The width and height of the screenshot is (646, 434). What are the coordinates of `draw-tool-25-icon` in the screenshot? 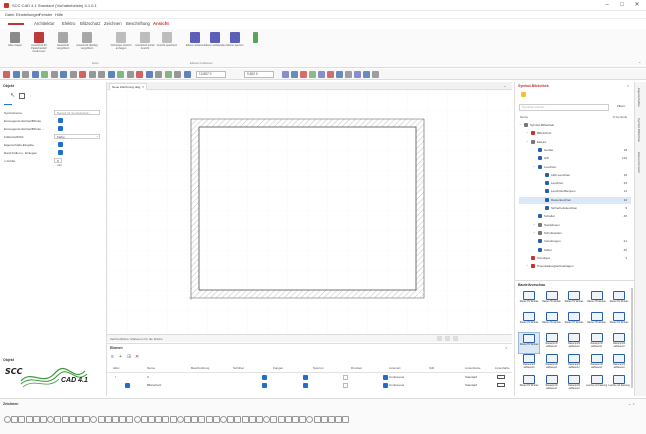 It's located at (187, 419).